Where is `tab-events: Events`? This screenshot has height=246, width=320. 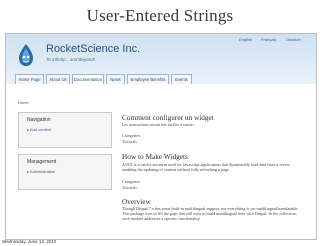 tab-events: Events is located at coordinates (181, 79).